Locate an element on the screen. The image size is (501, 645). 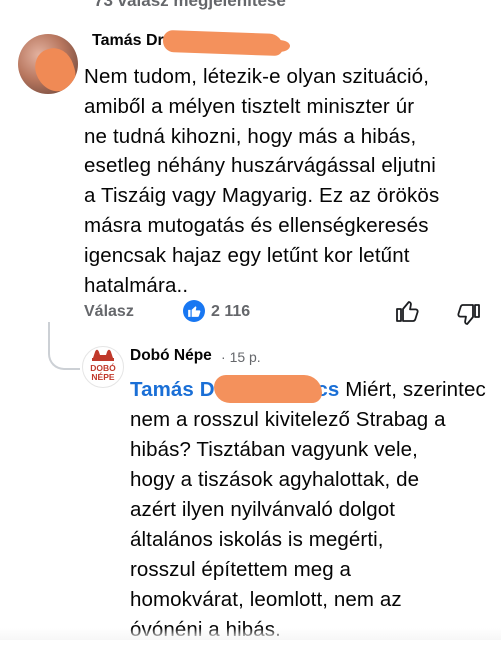
page-avatar: DOBÓ NÉPE is located at coordinates (103, 367).